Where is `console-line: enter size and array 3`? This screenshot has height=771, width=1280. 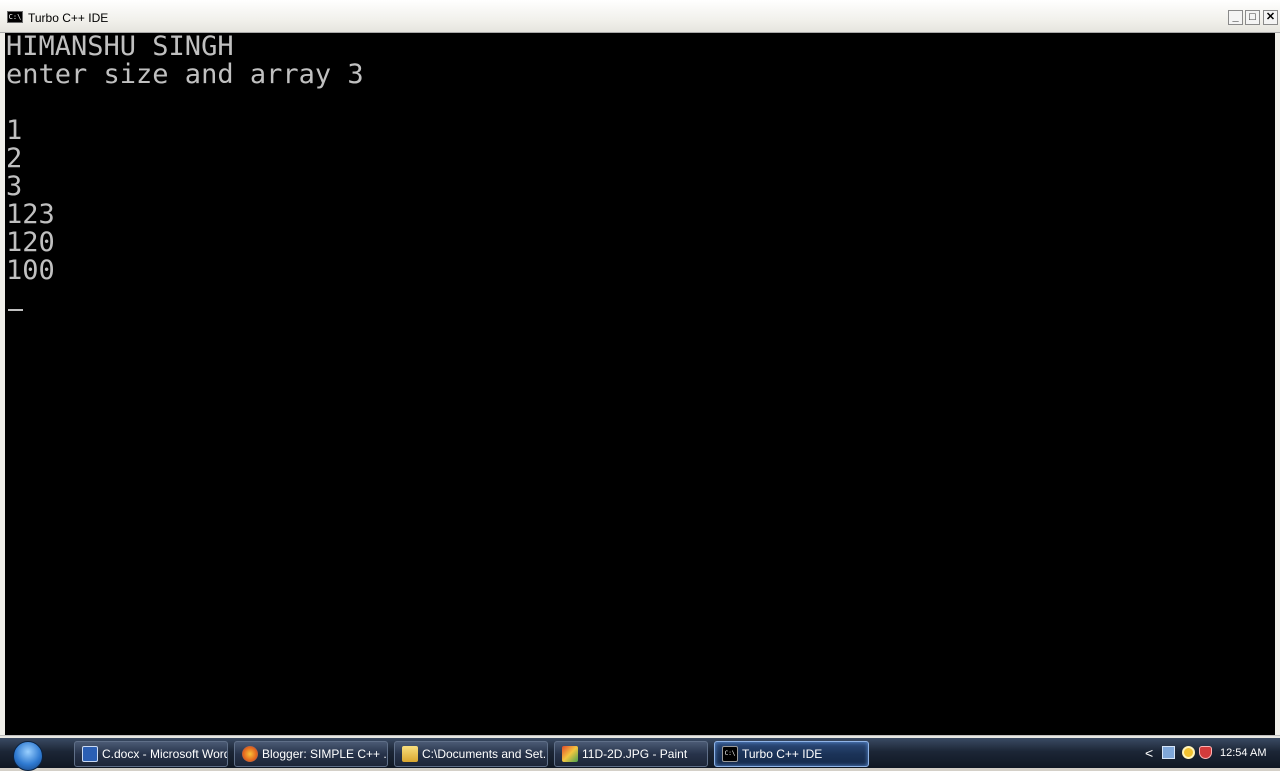
console-line: enter size and array 3 is located at coordinates (185, 74).